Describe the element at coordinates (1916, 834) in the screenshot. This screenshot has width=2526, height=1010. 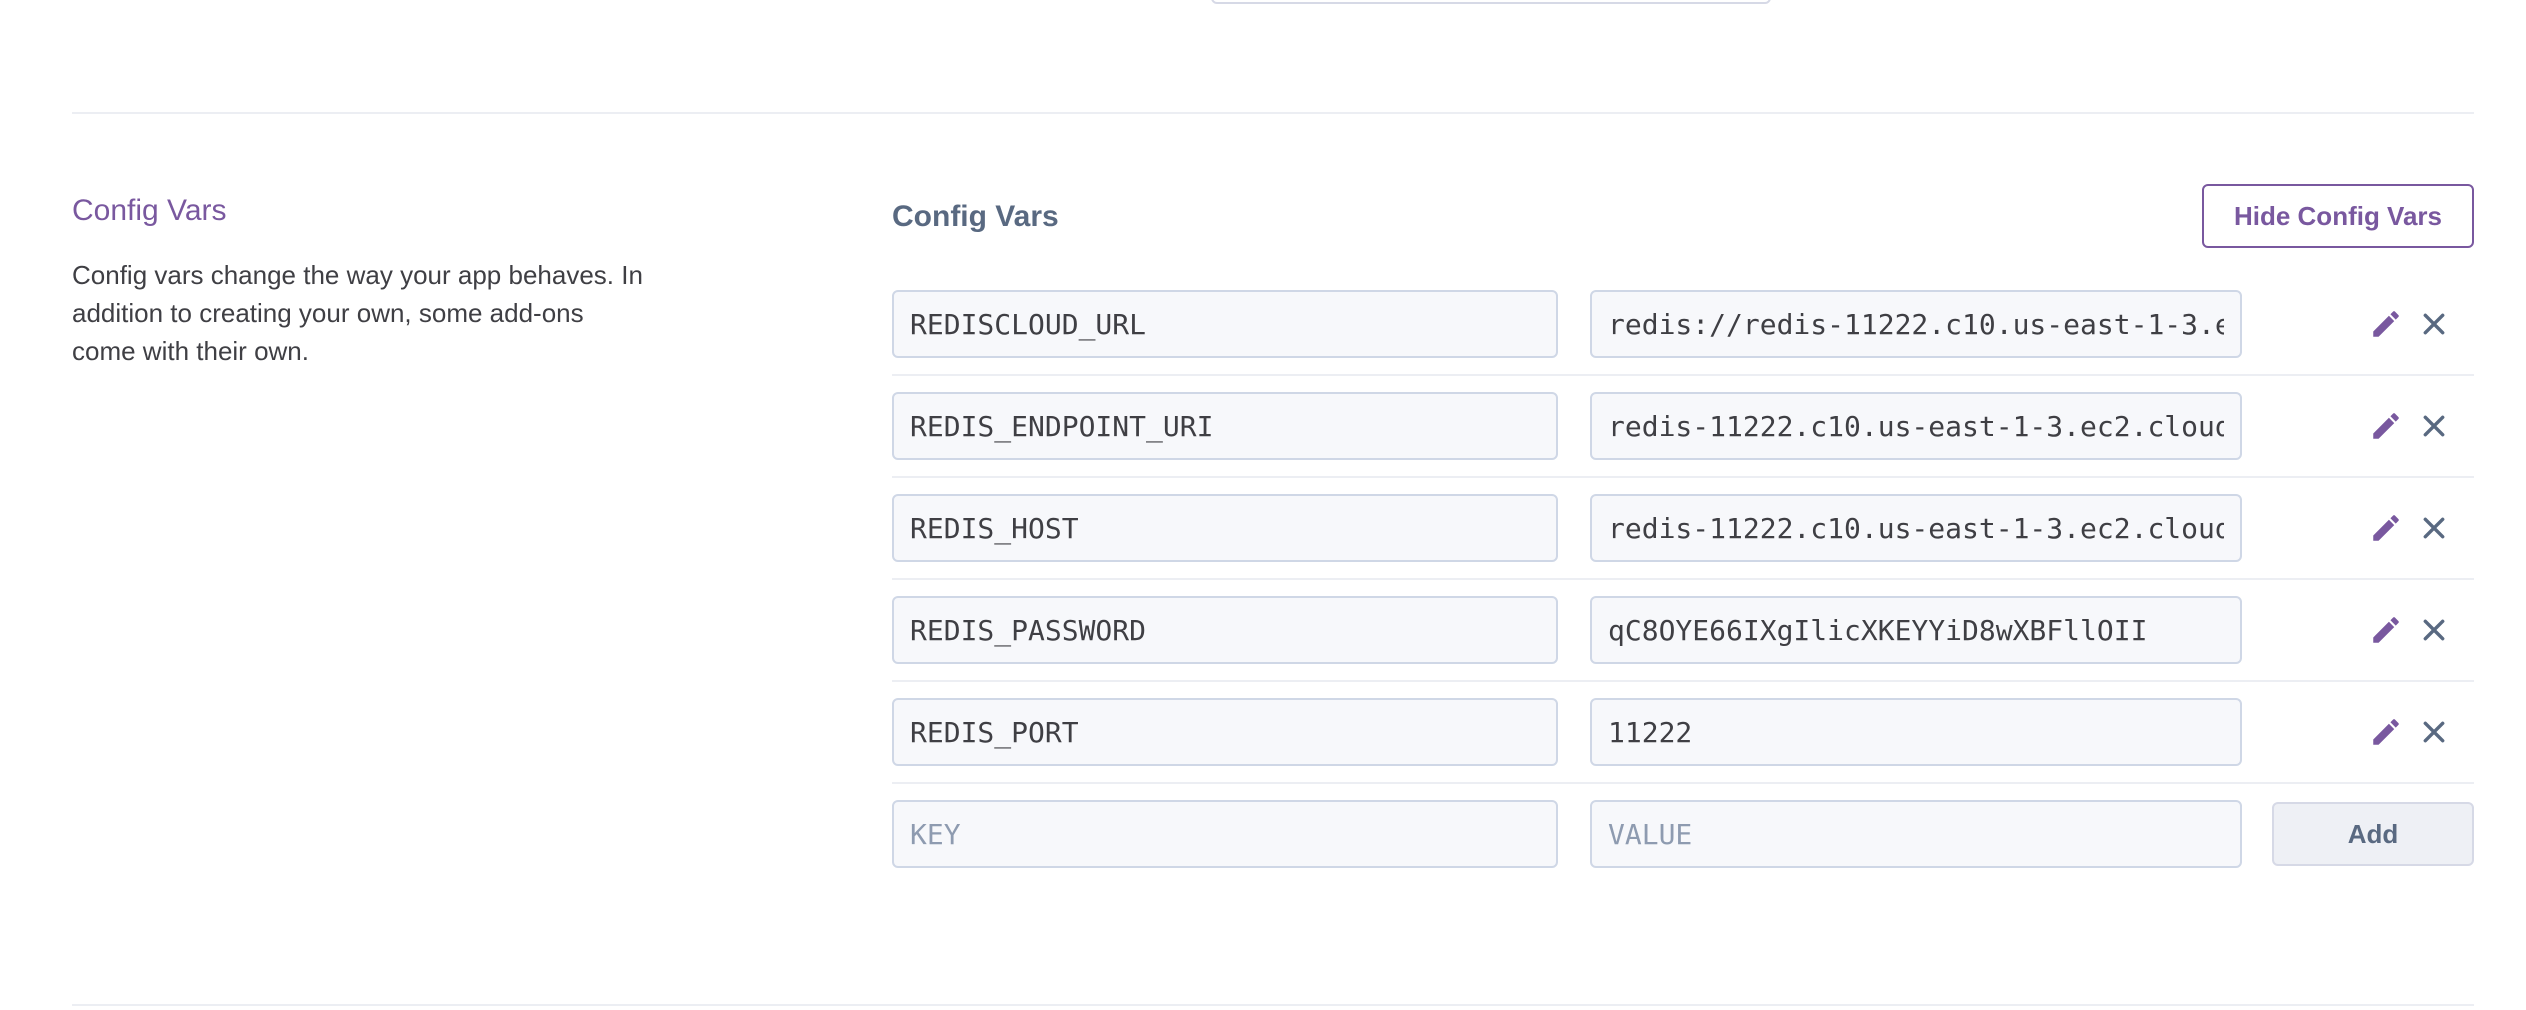
I see `new-value-input` at that location.